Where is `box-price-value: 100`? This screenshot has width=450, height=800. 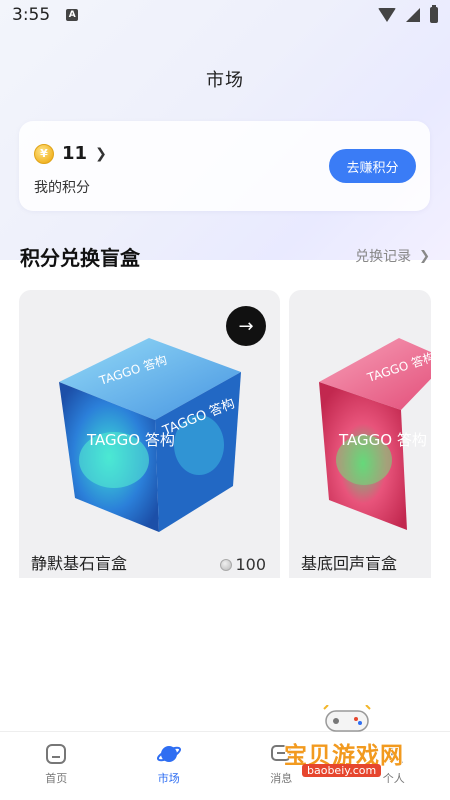 box-price-value: 100 is located at coordinates (250, 564).